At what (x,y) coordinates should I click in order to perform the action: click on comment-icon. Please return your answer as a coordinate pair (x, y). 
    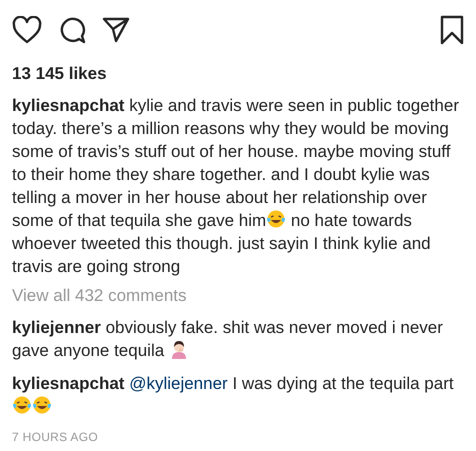
    Looking at the image, I should click on (72, 30).